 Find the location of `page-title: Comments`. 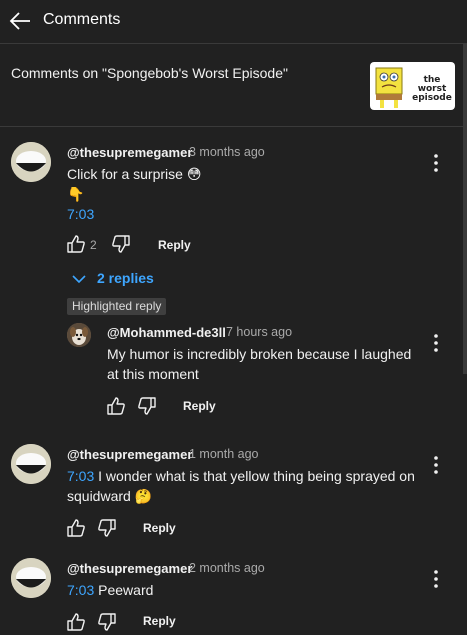

page-title: Comments is located at coordinates (82, 19).